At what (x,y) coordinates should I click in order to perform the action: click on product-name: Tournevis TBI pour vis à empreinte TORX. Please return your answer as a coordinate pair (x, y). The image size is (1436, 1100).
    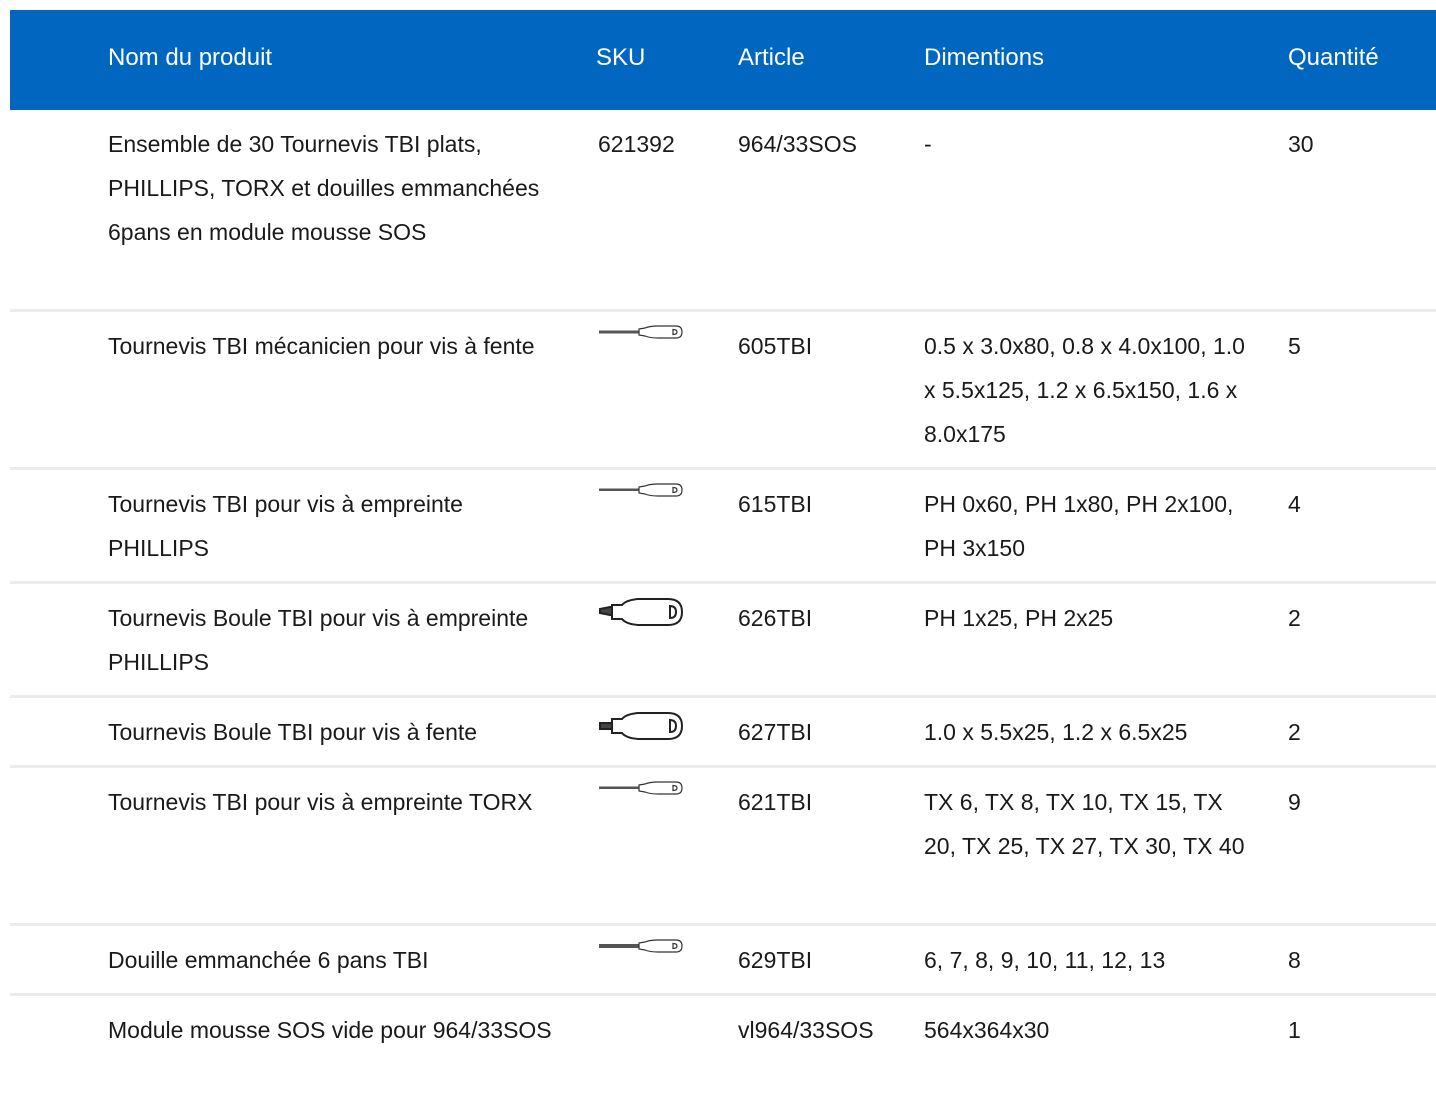
    Looking at the image, I should click on (320, 802).